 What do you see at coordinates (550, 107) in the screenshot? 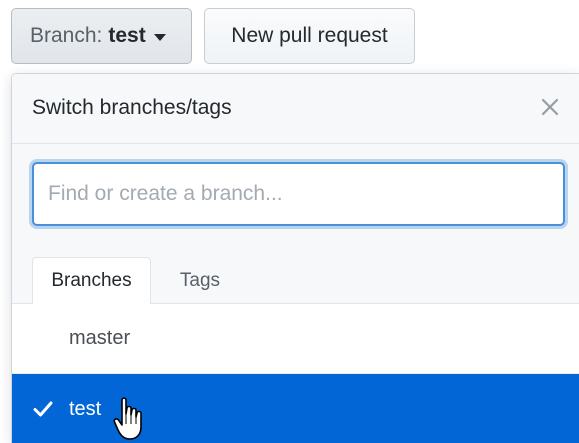
I see `close-icon` at bounding box center [550, 107].